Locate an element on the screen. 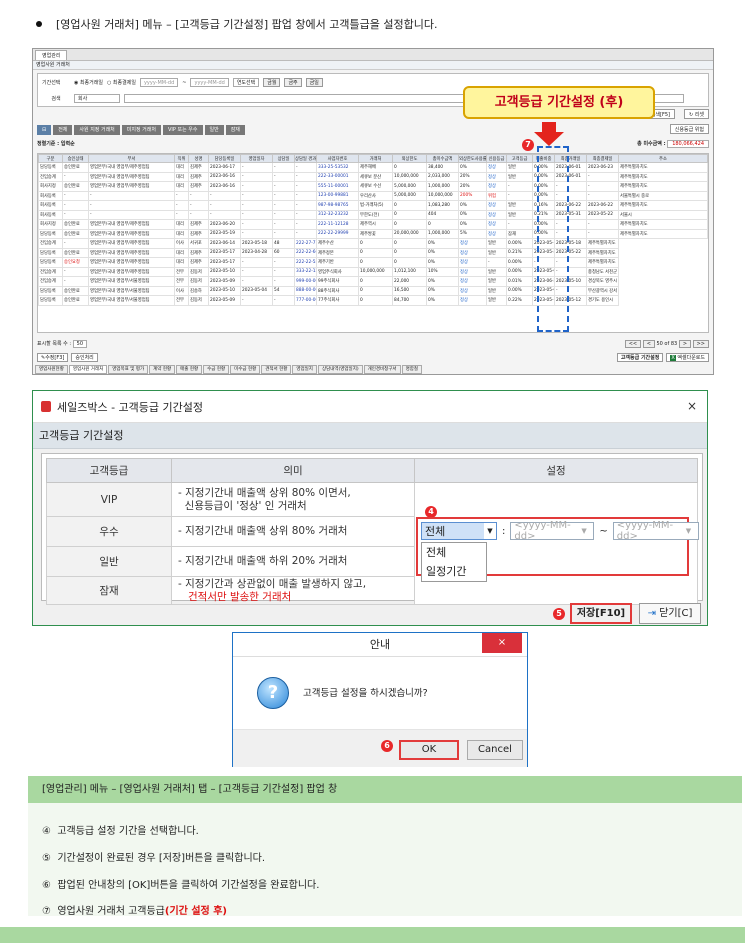 Image resolution: width=745 pixels, height=943 pixels. bottom-tab: 수금 현황 is located at coordinates (216, 369).